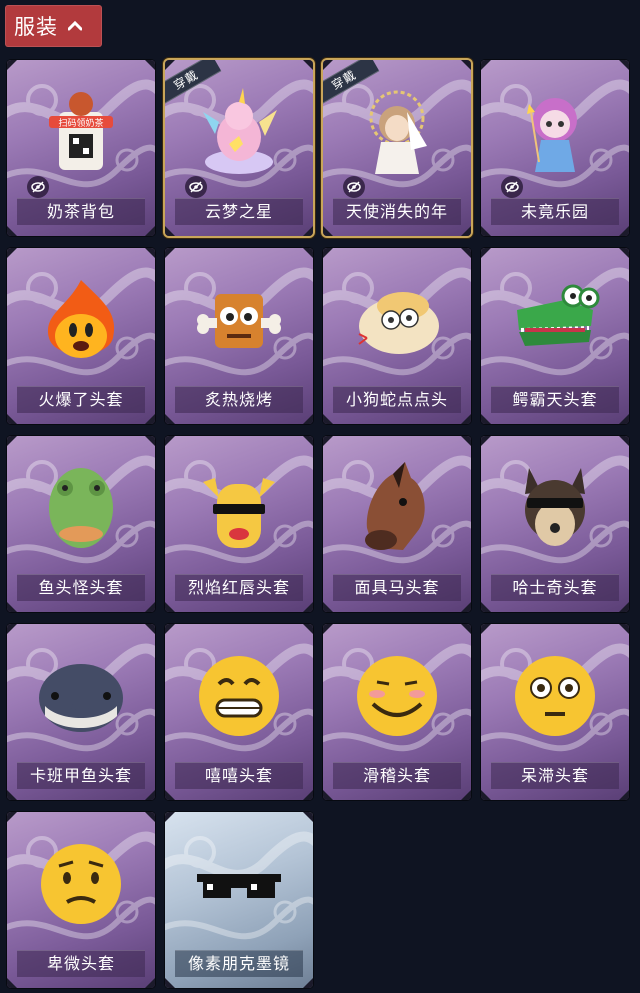 This screenshot has width=640, height=993. I want to click on costume-label: 哈士奇头套, so click(555, 587).